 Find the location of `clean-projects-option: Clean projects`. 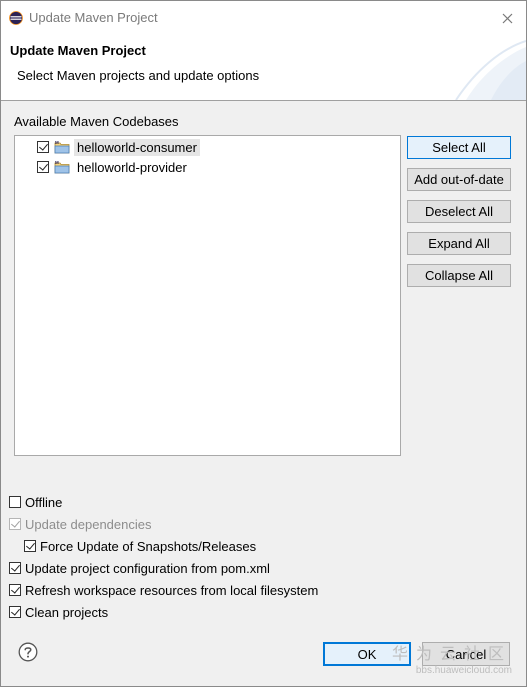

clean-projects-option: Clean projects is located at coordinates (58, 612).